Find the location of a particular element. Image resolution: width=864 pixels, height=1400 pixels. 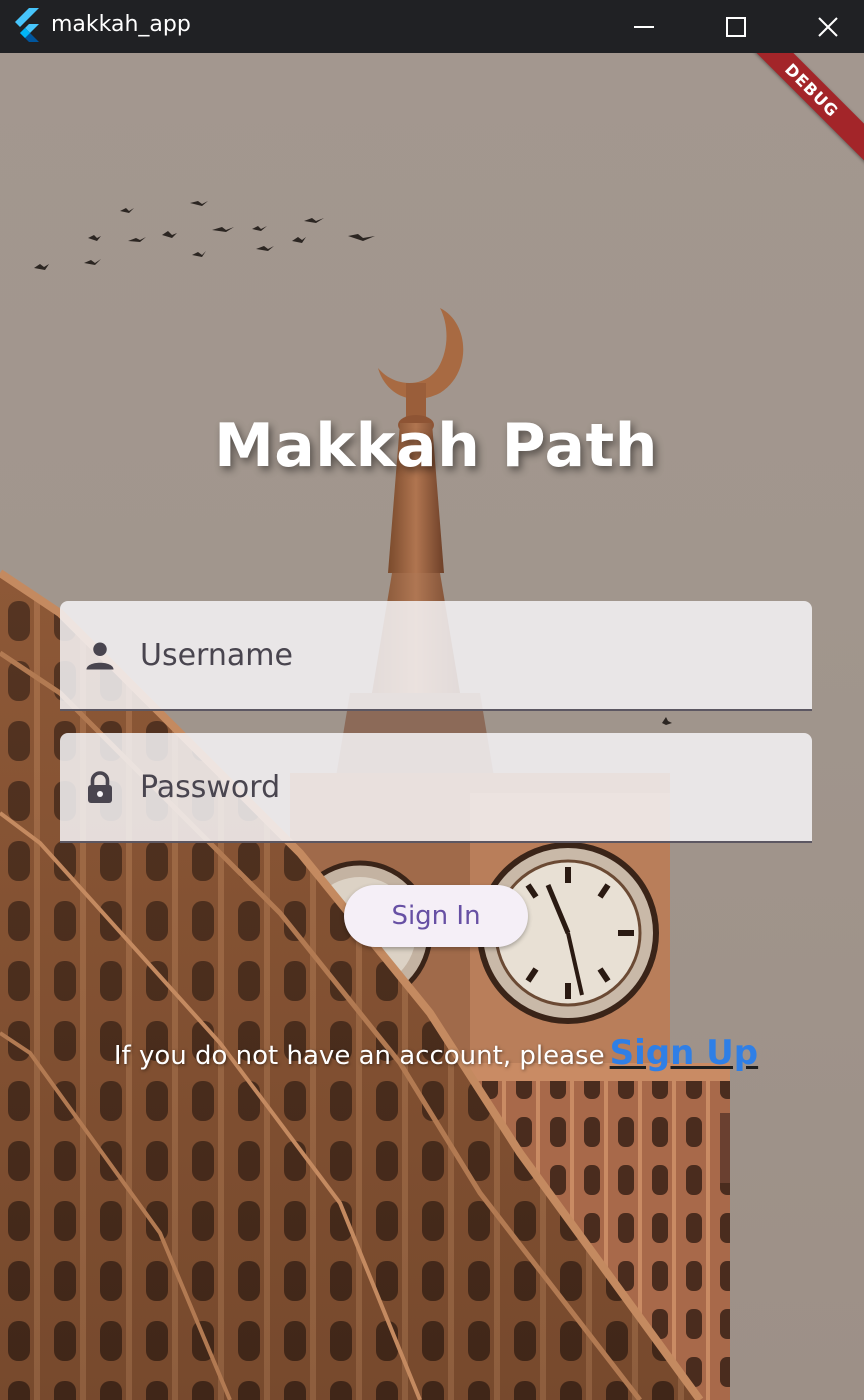

maximize-button is located at coordinates (736, 26).